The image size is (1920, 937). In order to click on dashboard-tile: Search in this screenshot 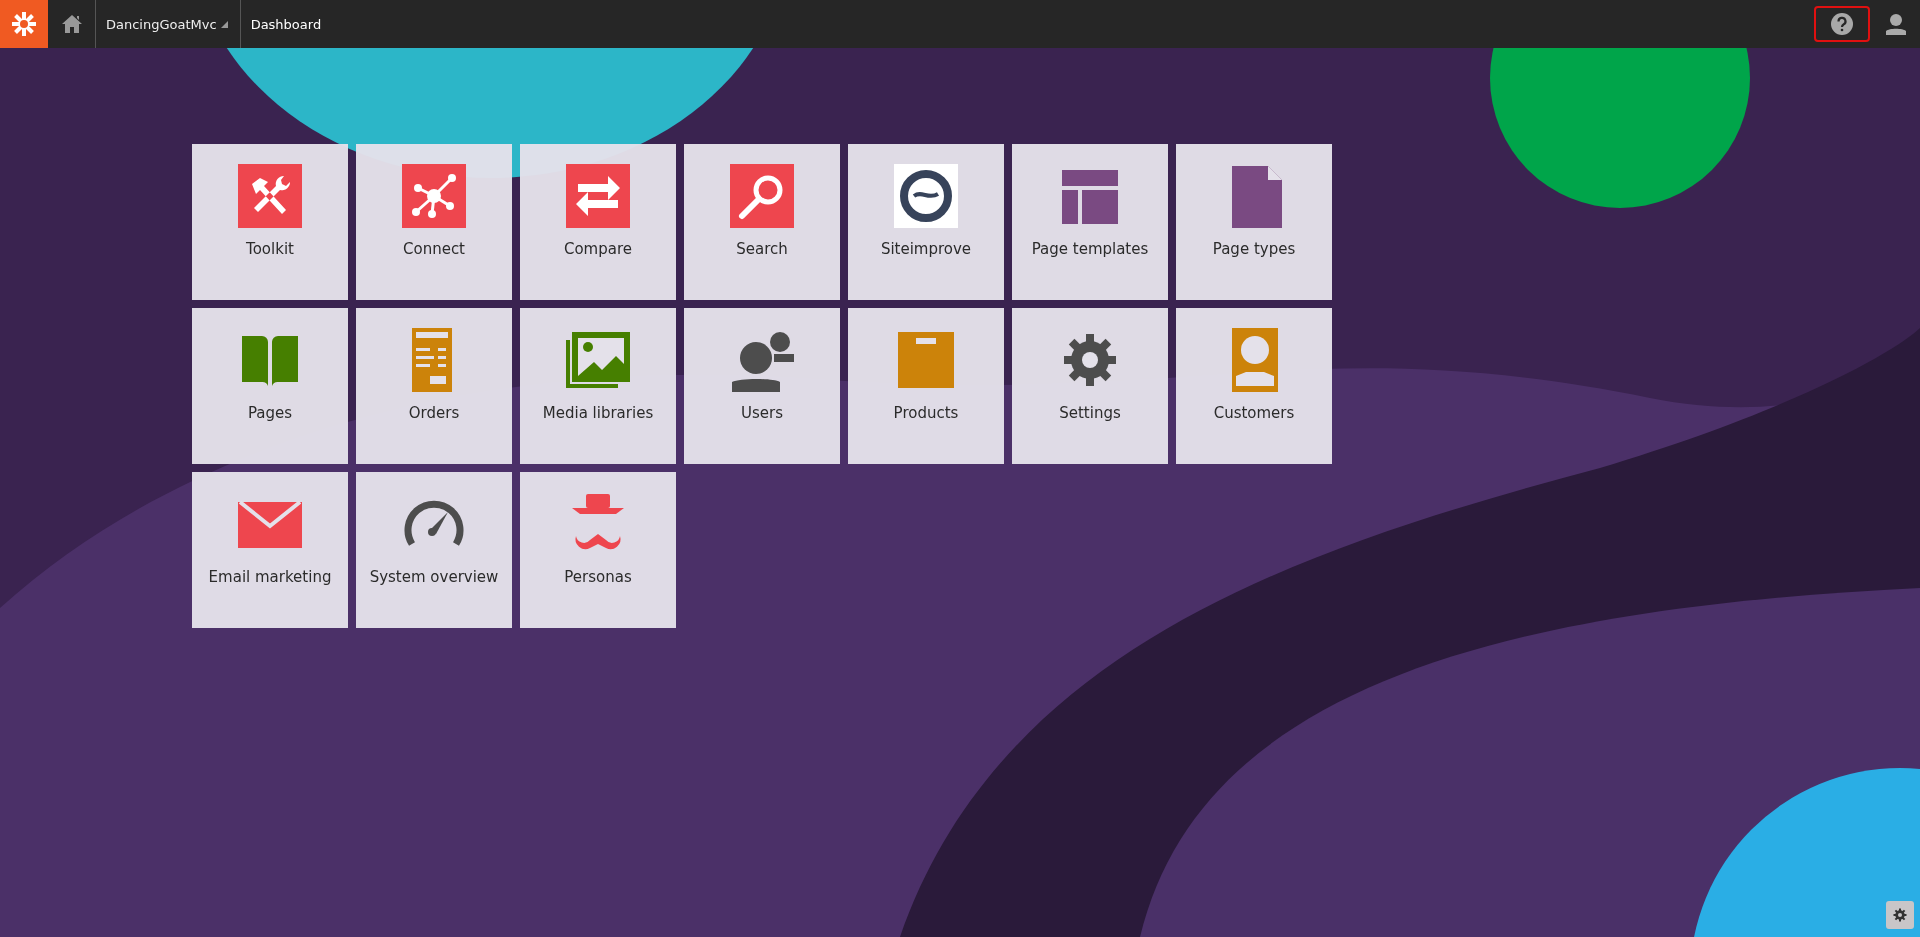, I will do `click(762, 222)`.